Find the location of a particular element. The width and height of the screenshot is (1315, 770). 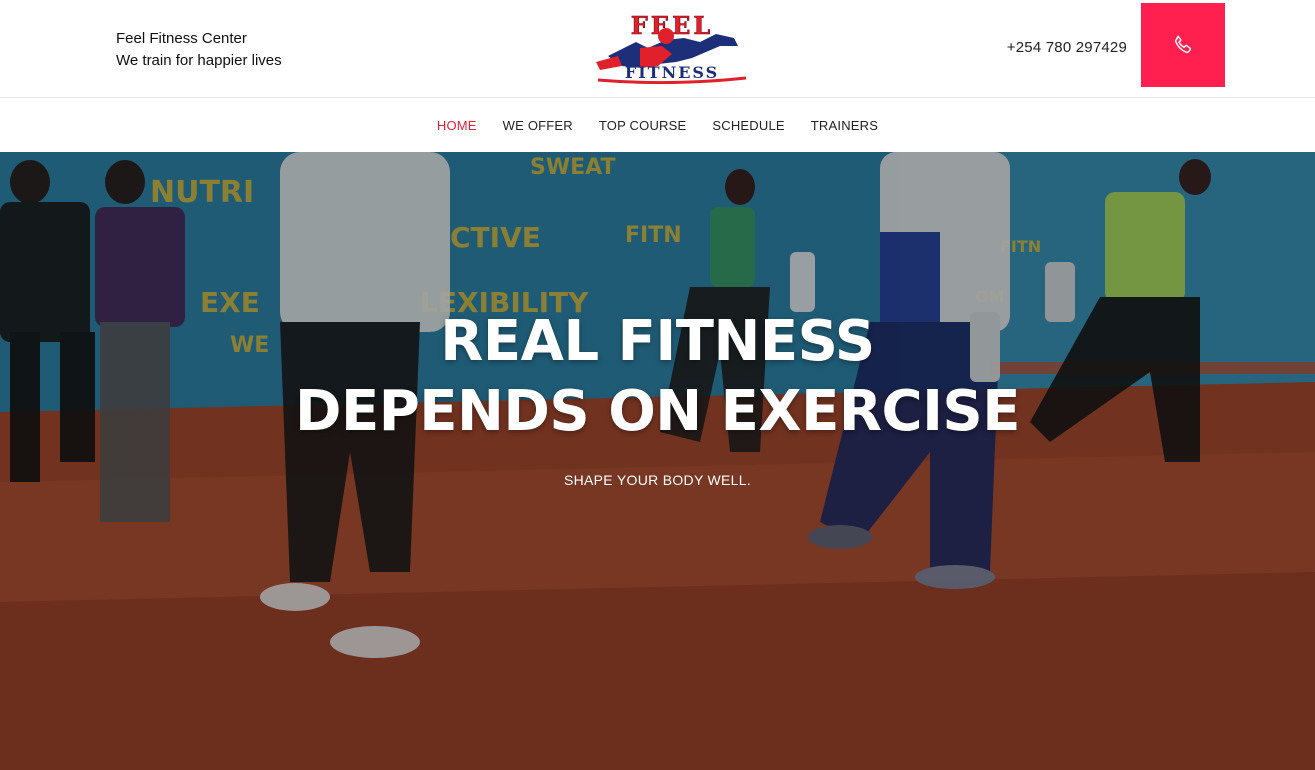

site-logo: FEEL FITNESS is located at coordinates (672, 48).